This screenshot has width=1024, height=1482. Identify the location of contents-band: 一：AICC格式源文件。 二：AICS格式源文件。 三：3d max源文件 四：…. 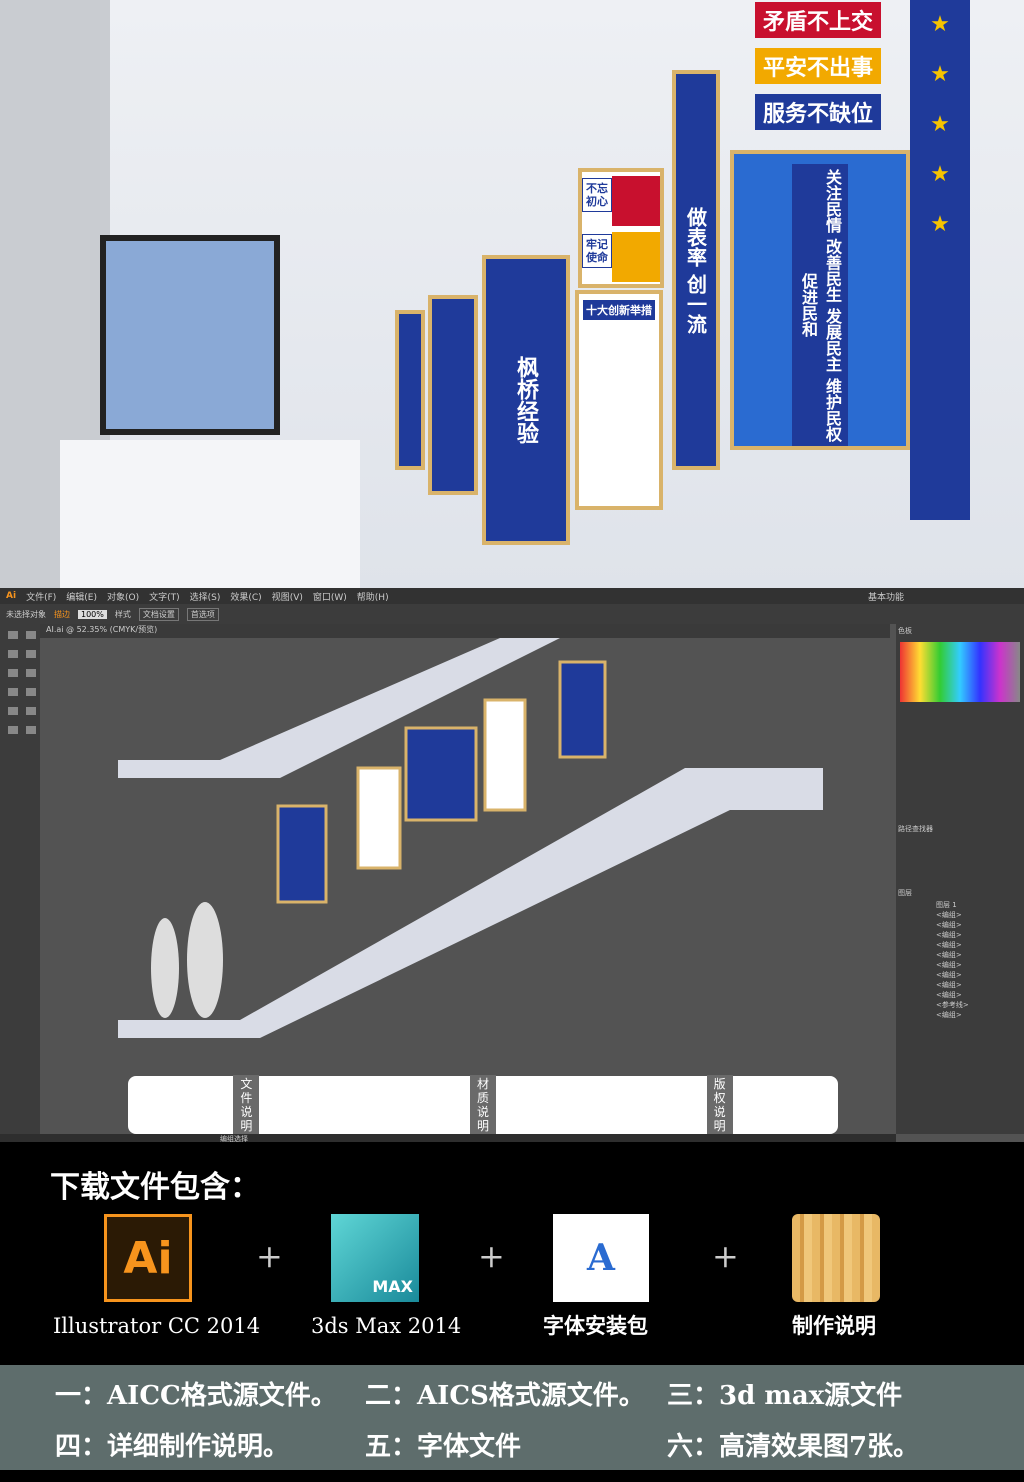
(512, 1417).